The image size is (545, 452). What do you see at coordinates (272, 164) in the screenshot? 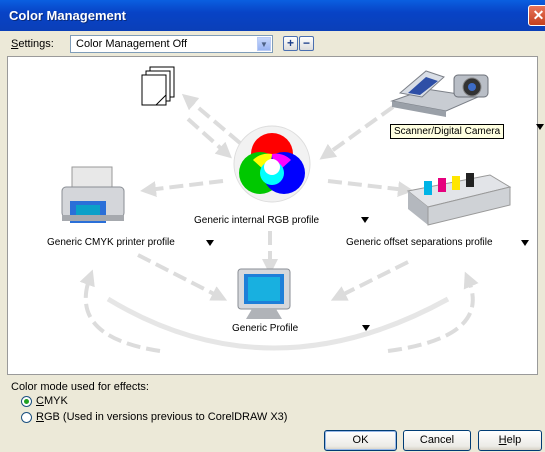
I see `rgb-color-wheel-icon` at bounding box center [272, 164].